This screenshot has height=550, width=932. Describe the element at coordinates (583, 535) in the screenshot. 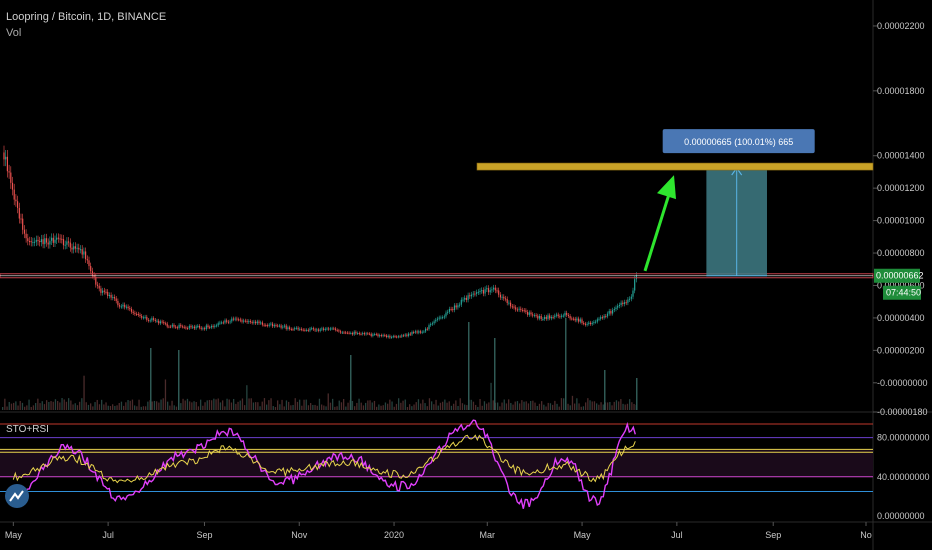

I see `time-tick-label: May` at that location.